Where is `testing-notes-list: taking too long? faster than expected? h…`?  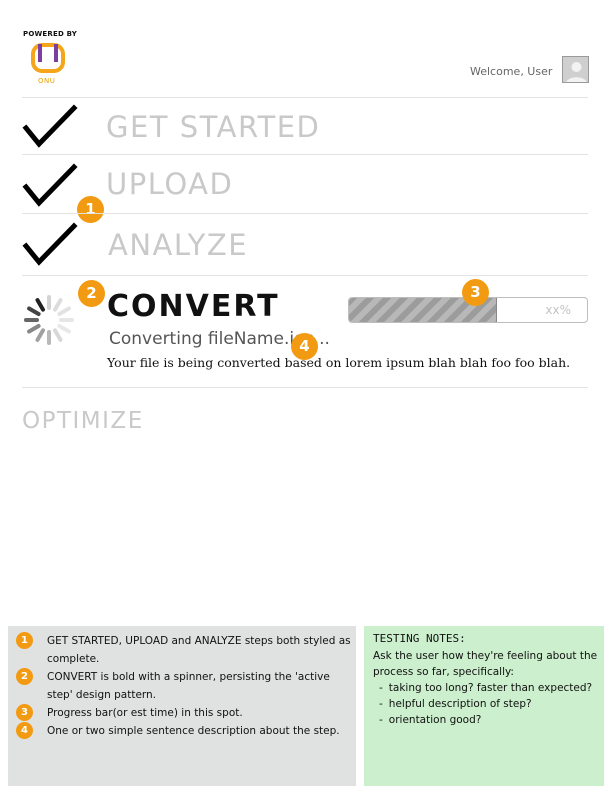 testing-notes-list: taking too long? faster than expected? h… is located at coordinates (485, 704).